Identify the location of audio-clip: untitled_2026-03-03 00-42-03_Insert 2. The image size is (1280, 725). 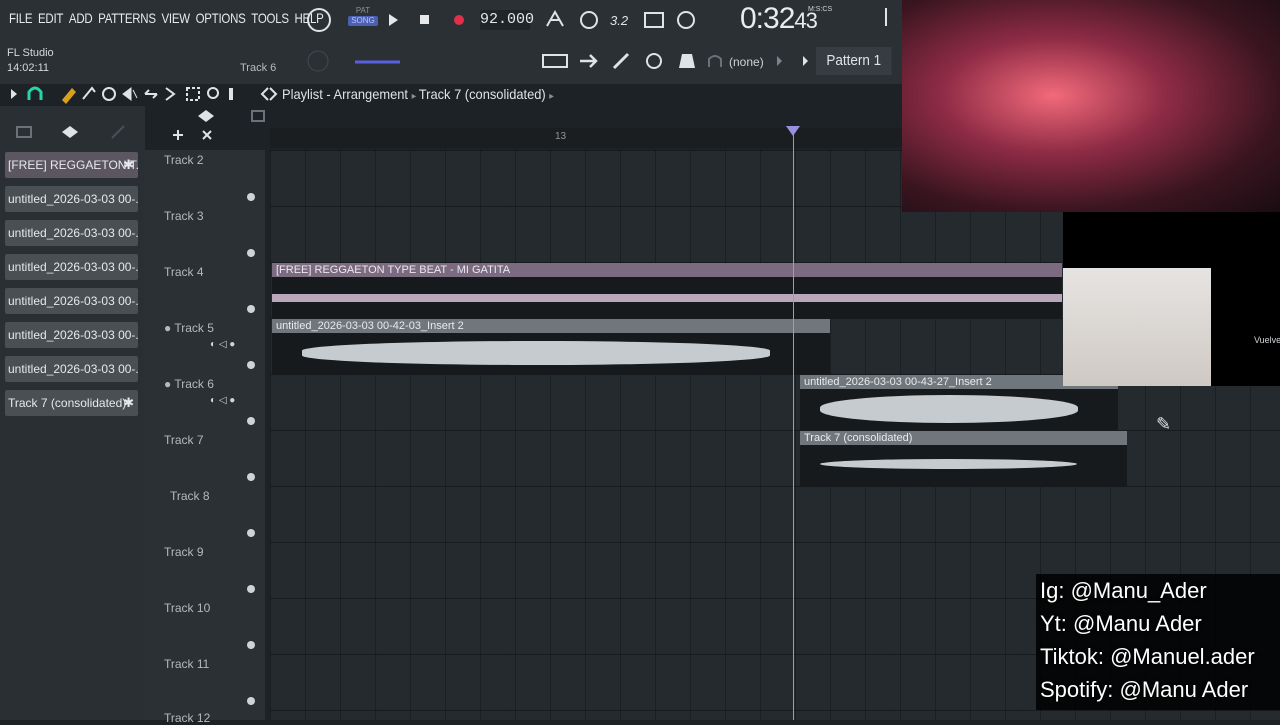
(551, 347).